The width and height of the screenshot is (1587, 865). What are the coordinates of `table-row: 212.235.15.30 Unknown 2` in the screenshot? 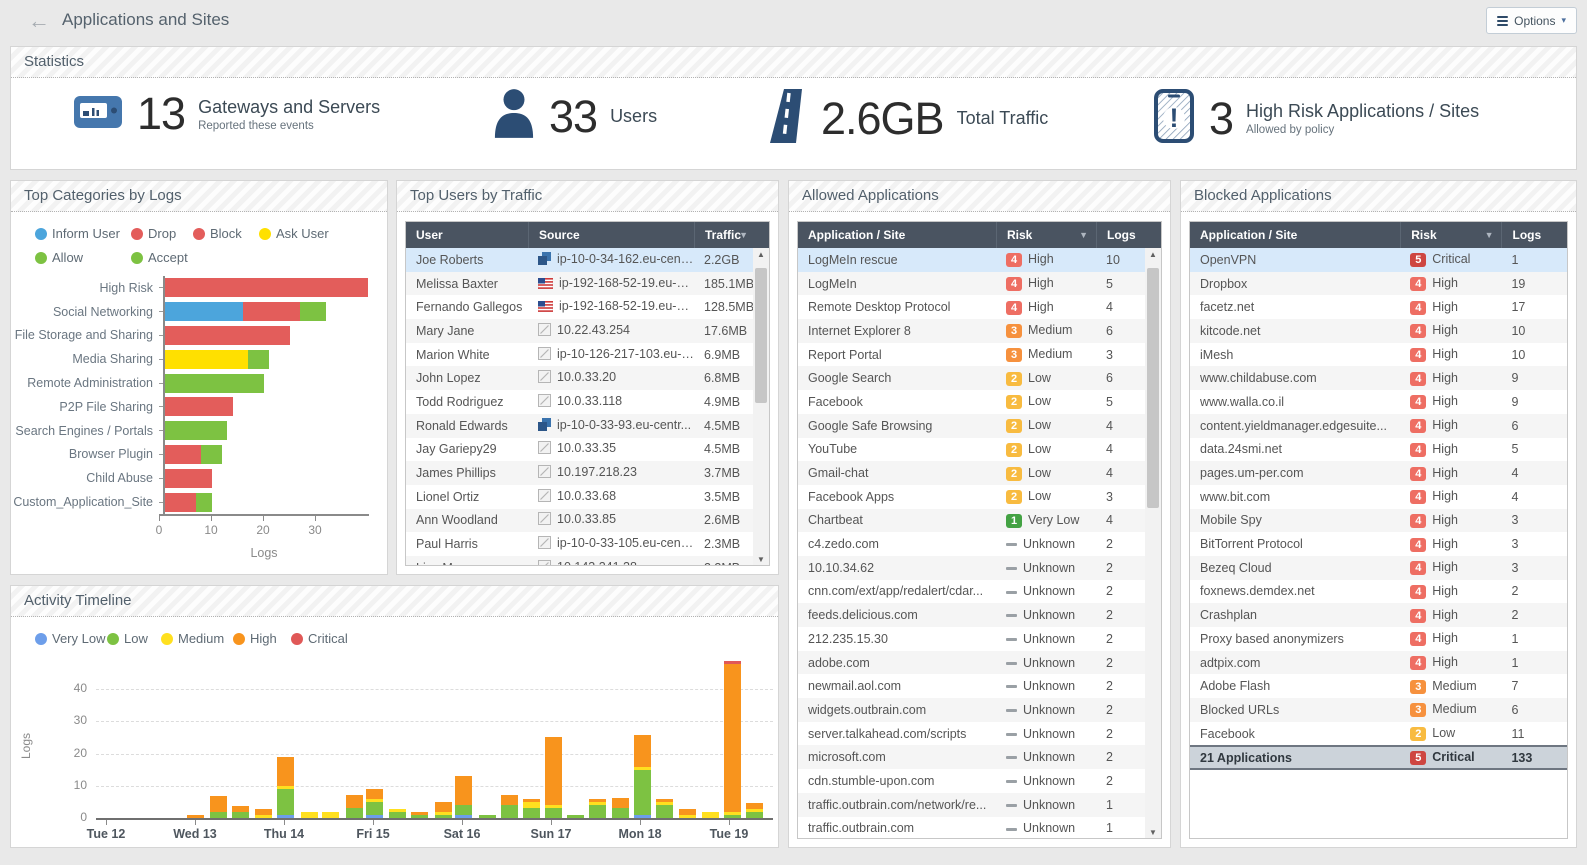 It's located at (979, 639).